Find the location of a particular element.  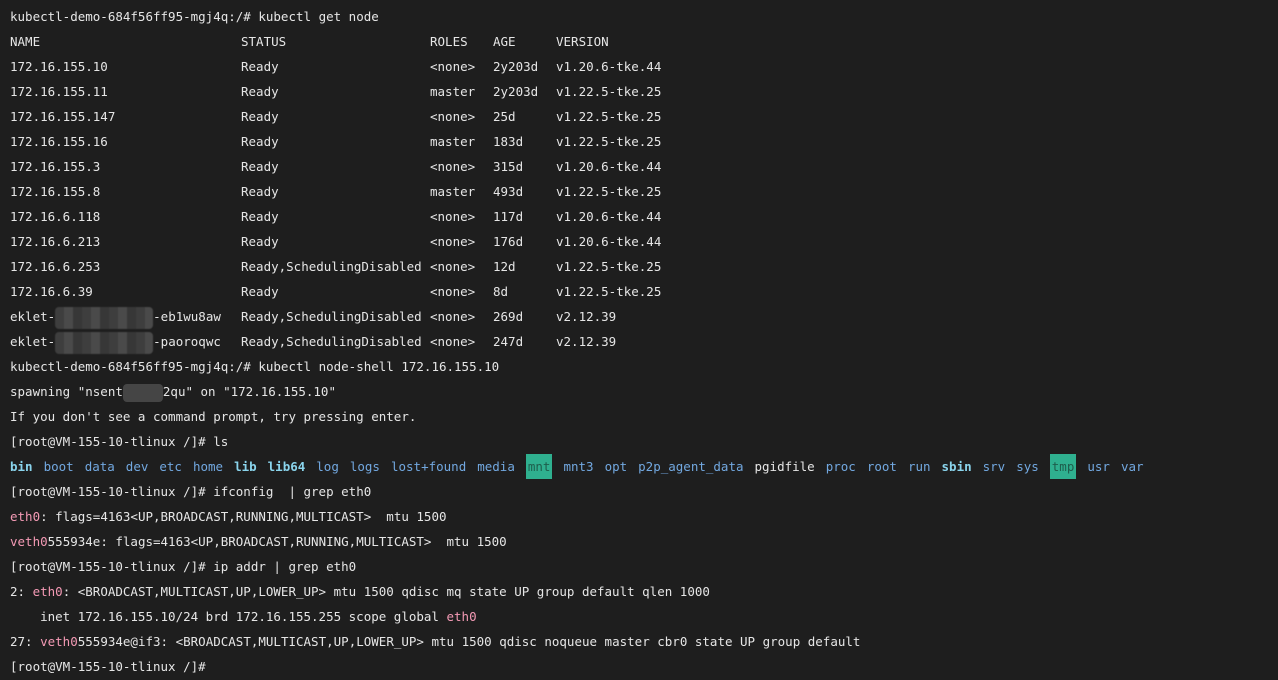

node-name: 172.16.6.253 is located at coordinates (55, 266).